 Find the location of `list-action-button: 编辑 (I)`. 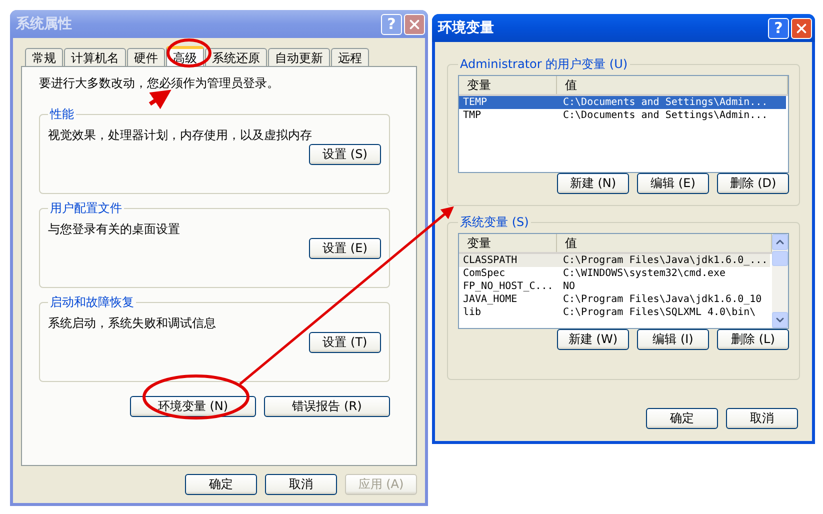

list-action-button: 编辑 (I) is located at coordinates (673, 339).